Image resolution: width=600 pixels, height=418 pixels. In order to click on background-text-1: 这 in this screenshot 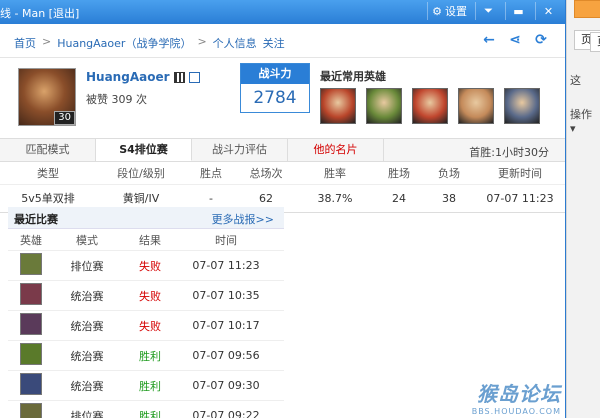, I will do `click(575, 80)`.